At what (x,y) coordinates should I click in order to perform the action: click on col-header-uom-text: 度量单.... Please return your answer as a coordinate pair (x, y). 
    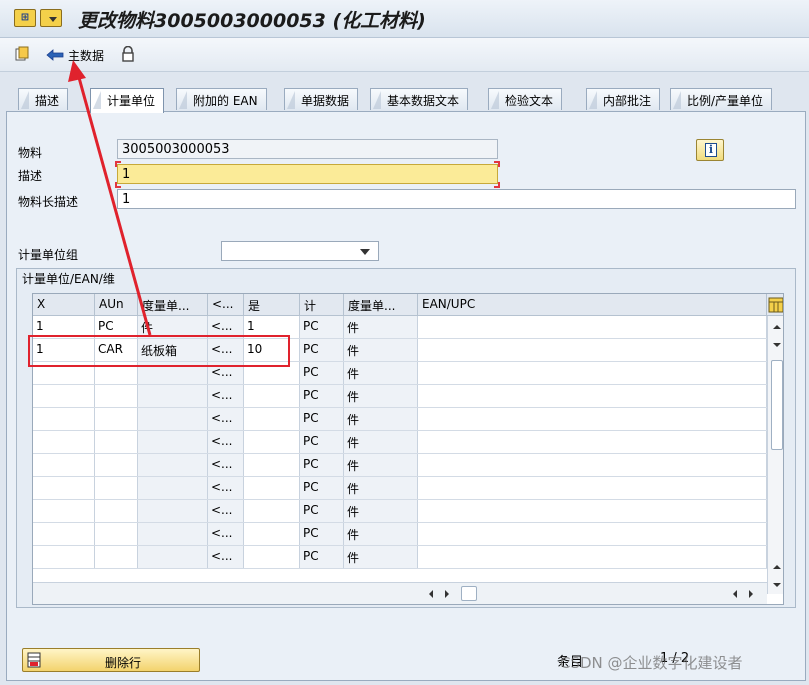
    Looking at the image, I should click on (173, 305).